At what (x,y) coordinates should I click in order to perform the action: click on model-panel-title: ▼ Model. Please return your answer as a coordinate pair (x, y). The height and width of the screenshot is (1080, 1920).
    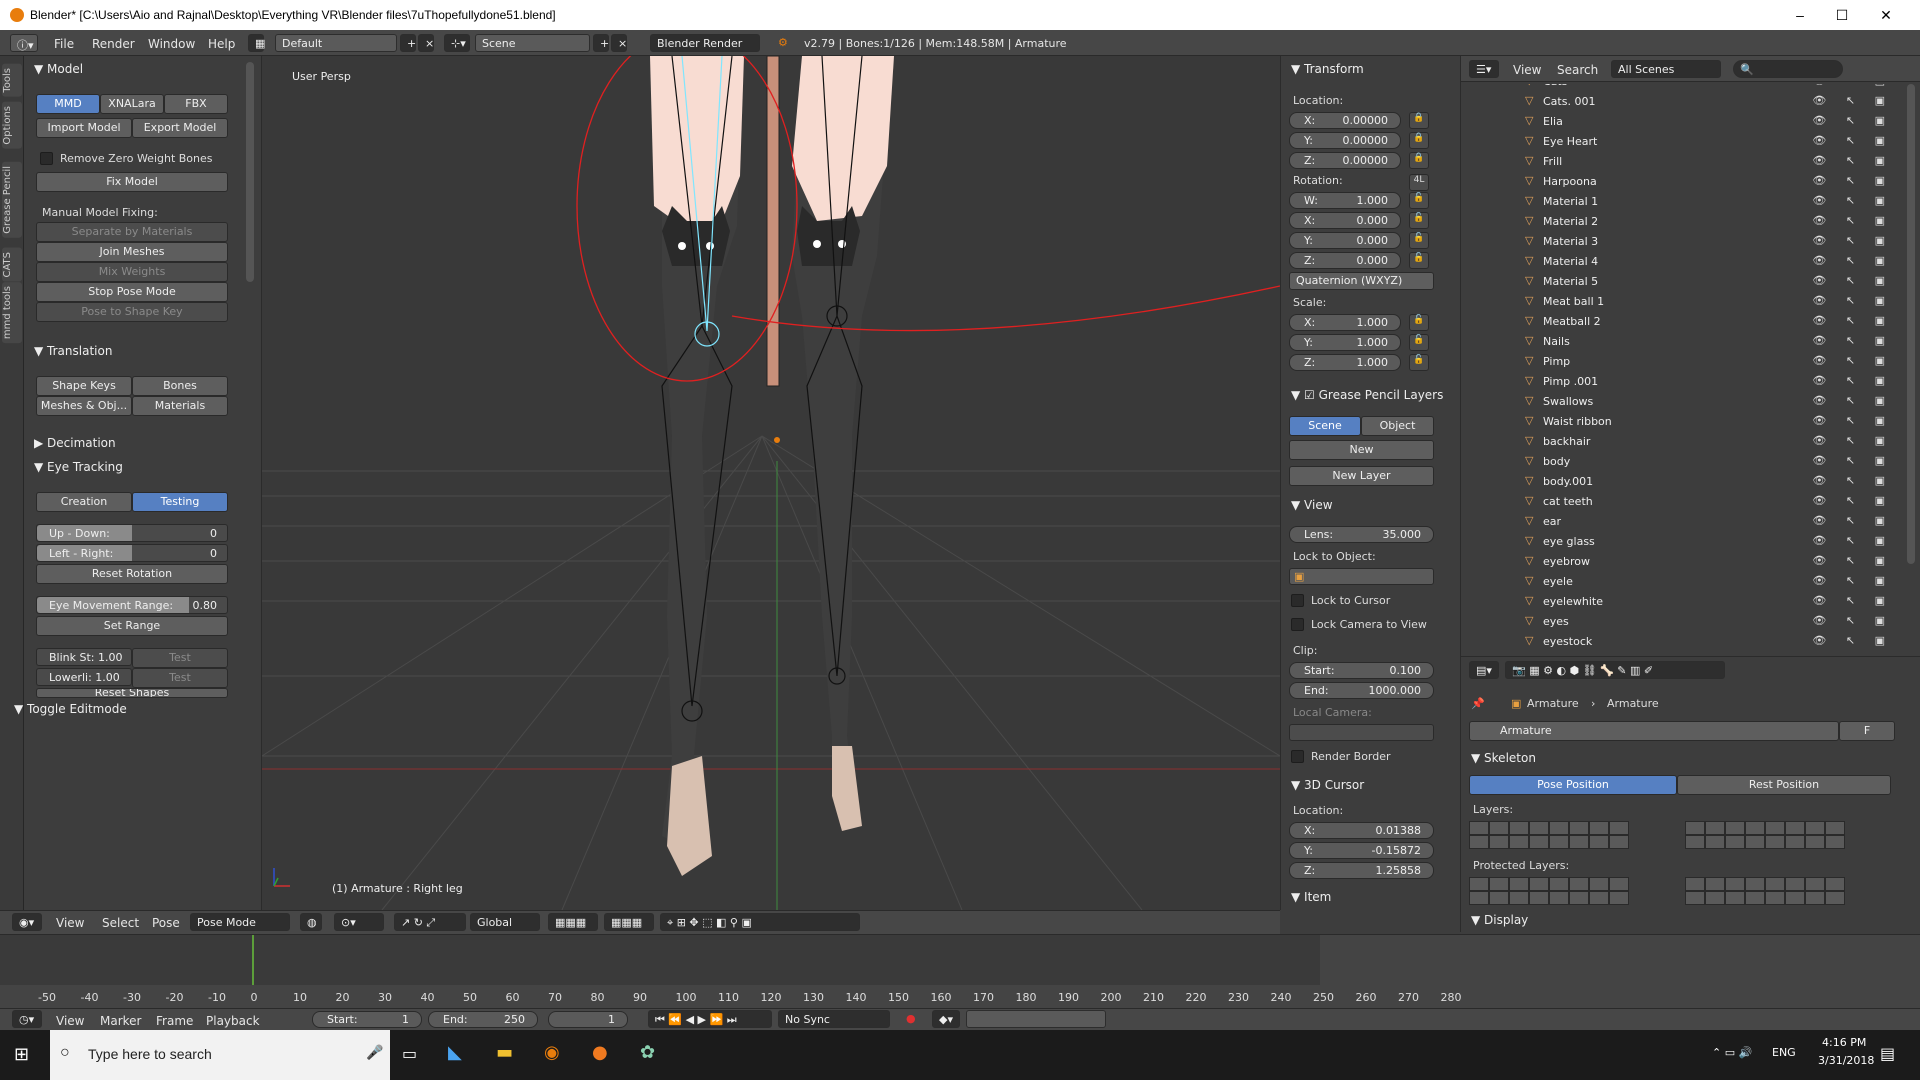
    Looking at the image, I should click on (58, 69).